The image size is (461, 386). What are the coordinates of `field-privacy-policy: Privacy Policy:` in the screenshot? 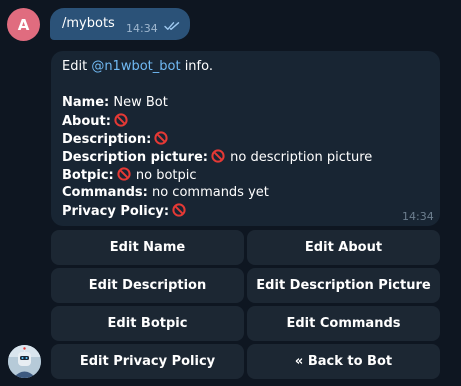 It's located at (124, 211).